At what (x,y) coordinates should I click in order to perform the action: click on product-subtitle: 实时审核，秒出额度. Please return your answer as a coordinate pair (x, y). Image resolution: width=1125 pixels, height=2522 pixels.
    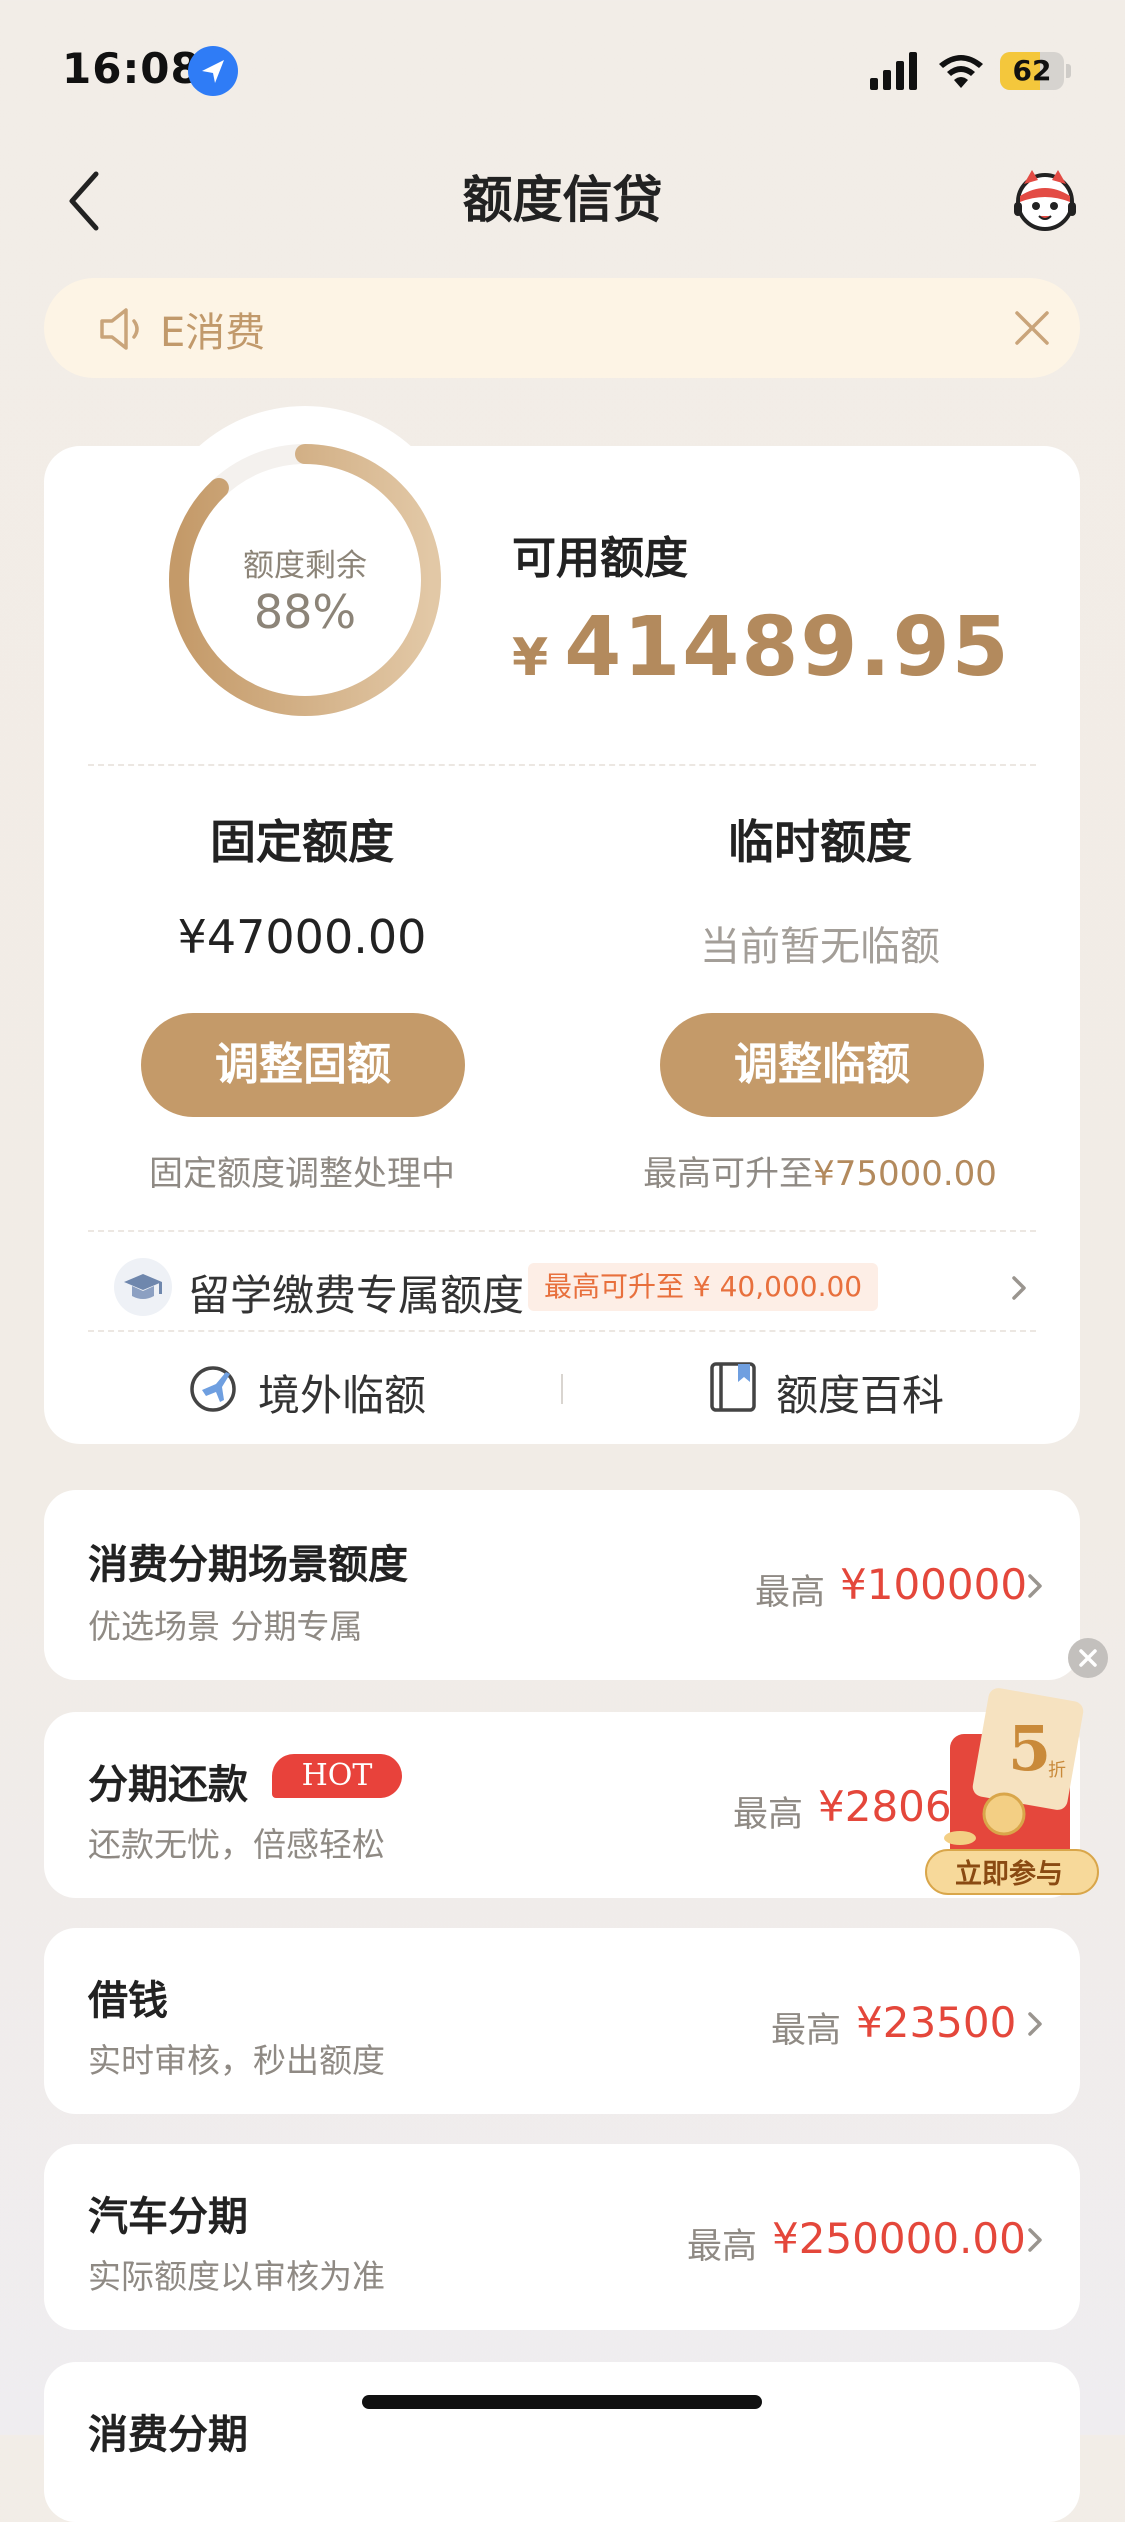
    Looking at the image, I should click on (236, 2060).